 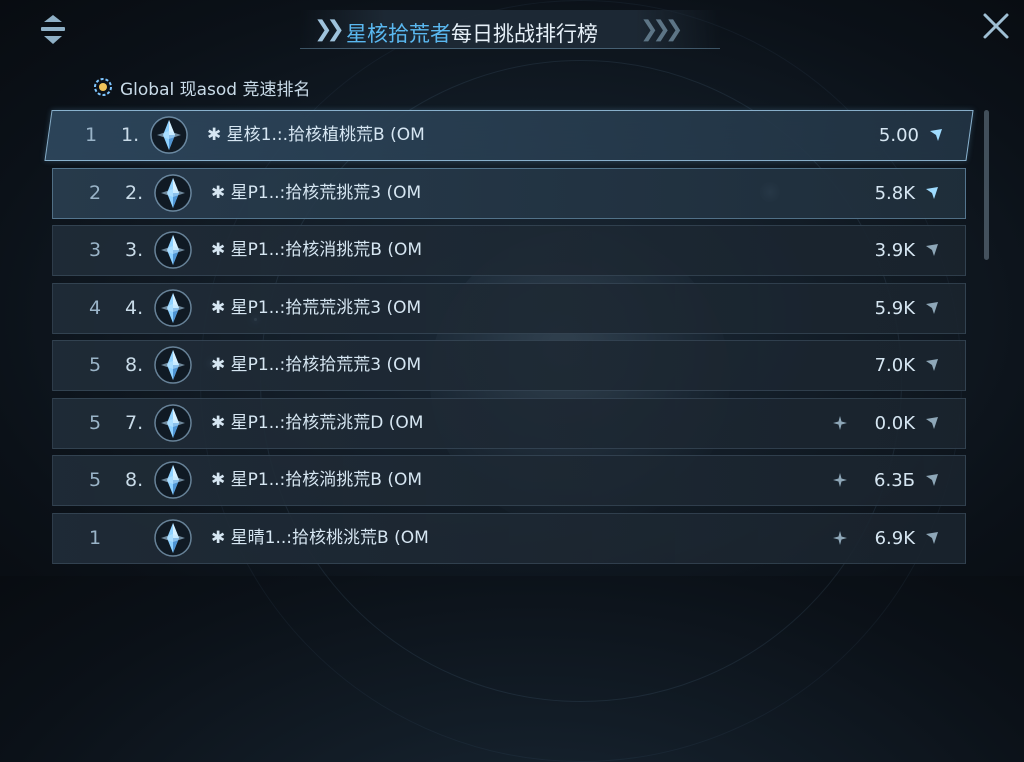 What do you see at coordinates (215, 89) in the screenshot?
I see `subheader-label: Global 现asod 竞速排名` at bounding box center [215, 89].